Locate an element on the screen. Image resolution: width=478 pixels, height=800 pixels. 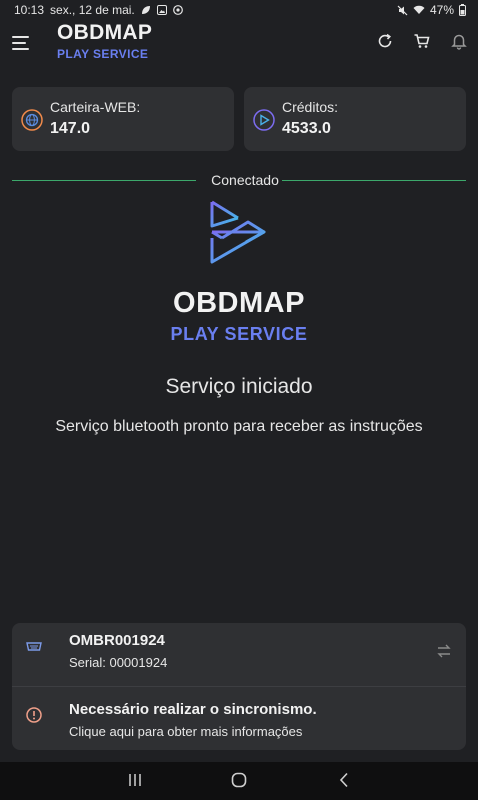
hero-subtitle: PLAY SERVICE is located at coordinates (239, 334).